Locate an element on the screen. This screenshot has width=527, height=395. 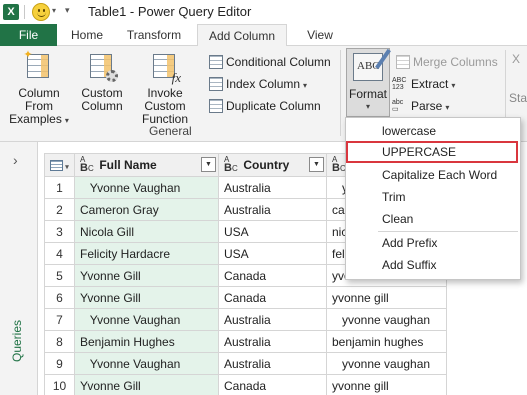
merge-columns-icon is located at coordinates (403, 61).